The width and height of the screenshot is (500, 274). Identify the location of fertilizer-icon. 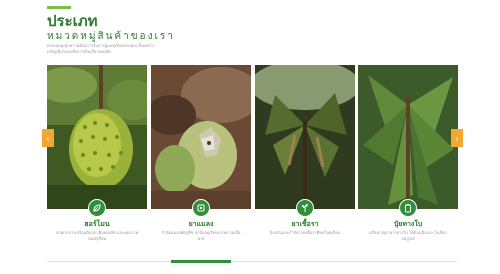
(408, 208).